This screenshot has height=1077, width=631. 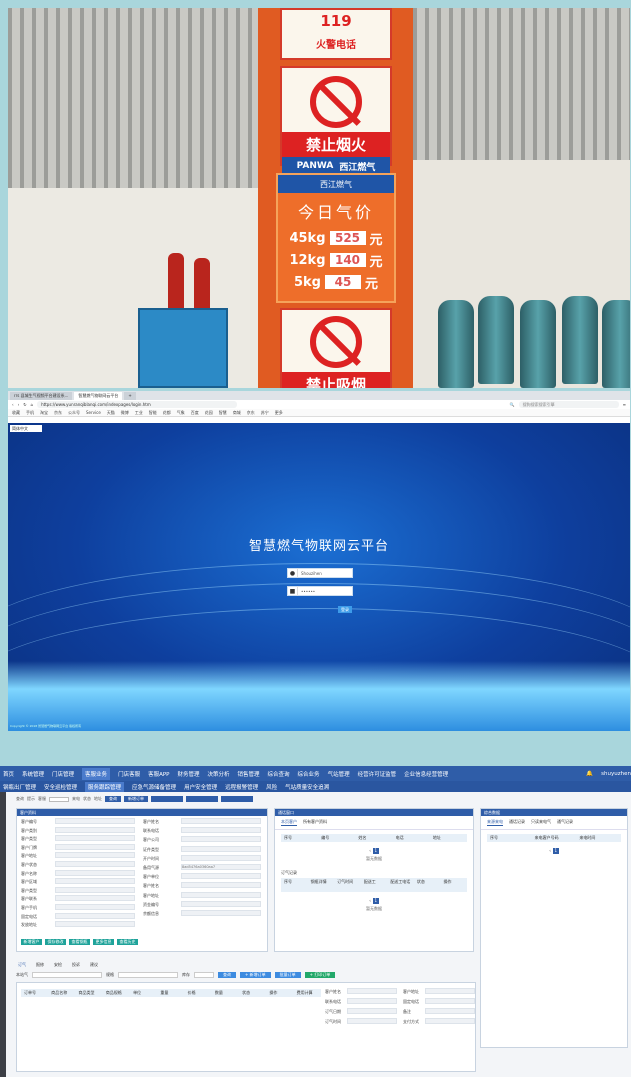 What do you see at coordinates (188, 774) in the screenshot?
I see `nav-item: 财务管理` at bounding box center [188, 774].